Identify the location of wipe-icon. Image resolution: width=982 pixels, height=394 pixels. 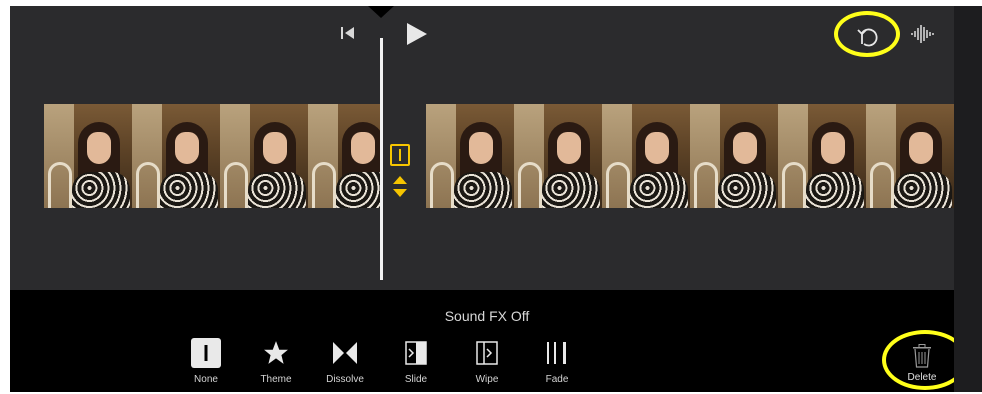
(487, 353).